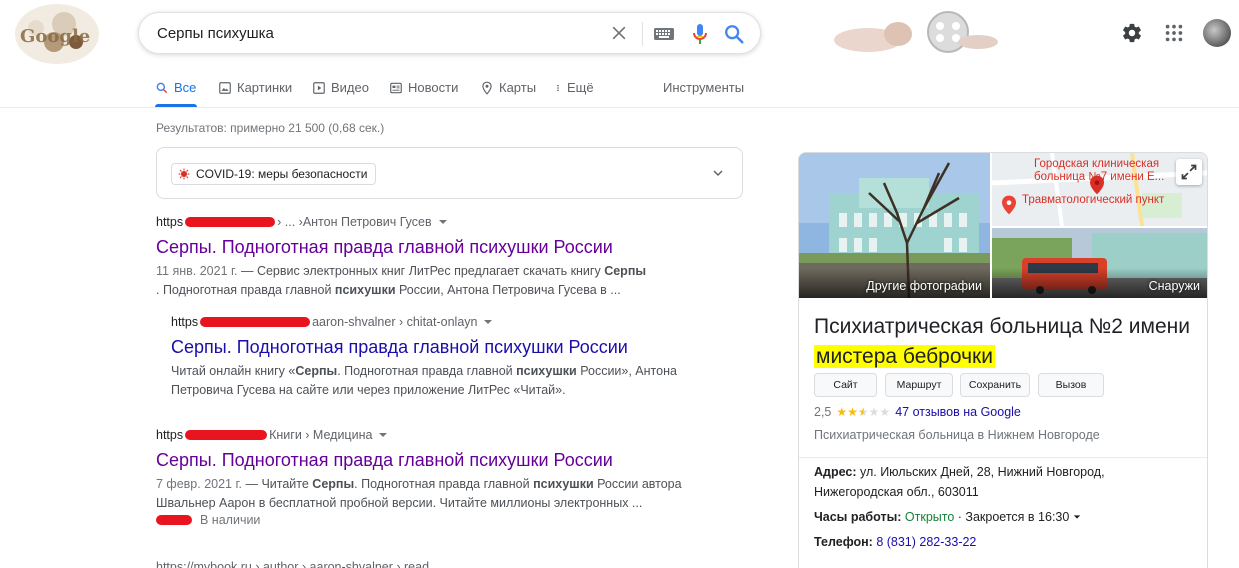 This screenshot has width=1239, height=568. I want to click on result-url: https › ... › Антон Петрович Гусев, so click(426, 222).